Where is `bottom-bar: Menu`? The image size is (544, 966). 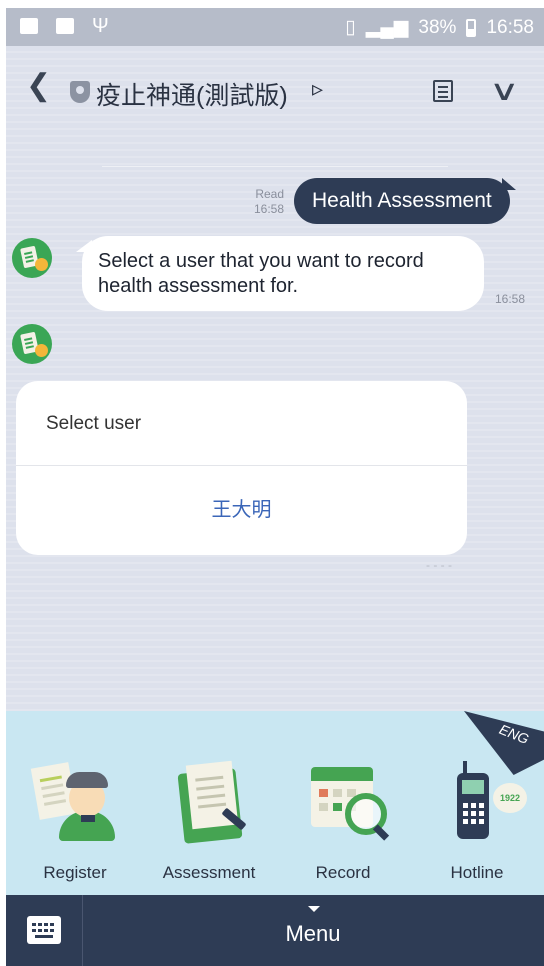 bottom-bar: Menu is located at coordinates (275, 930).